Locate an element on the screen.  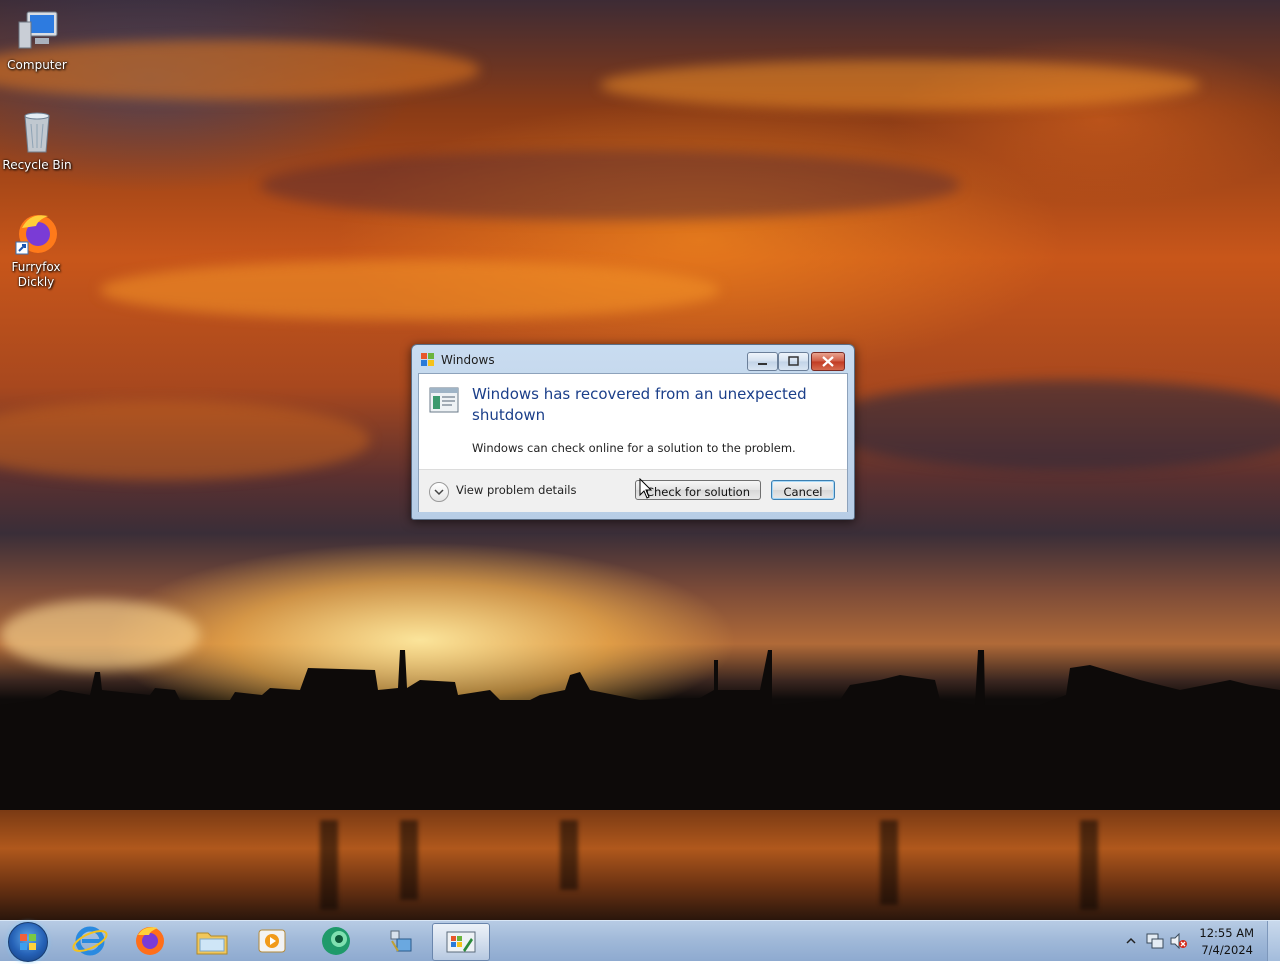
mouse-cursor-icon is located at coordinates (646, 488).